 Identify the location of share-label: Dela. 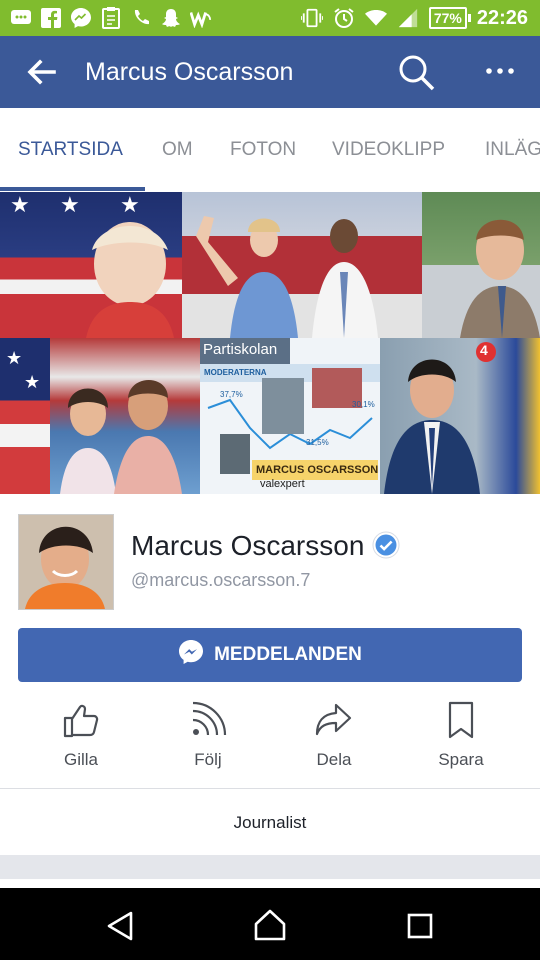
(334, 759).